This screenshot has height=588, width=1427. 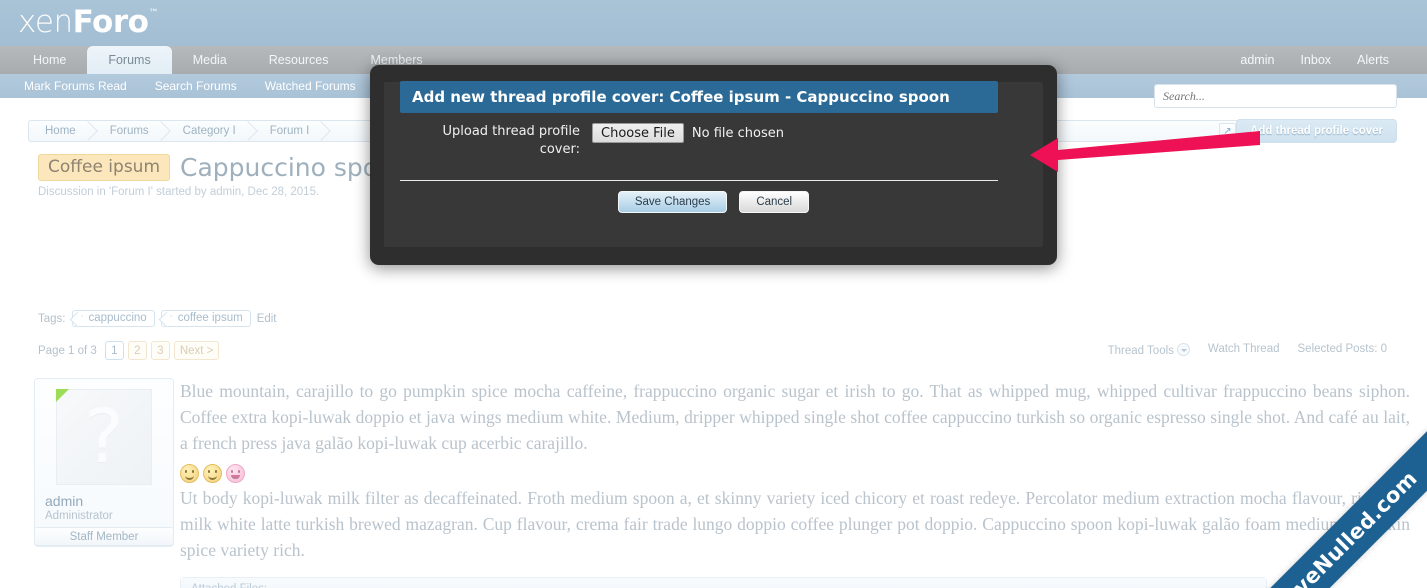 I want to click on pagination-page-3: 3, so click(x=160, y=350).